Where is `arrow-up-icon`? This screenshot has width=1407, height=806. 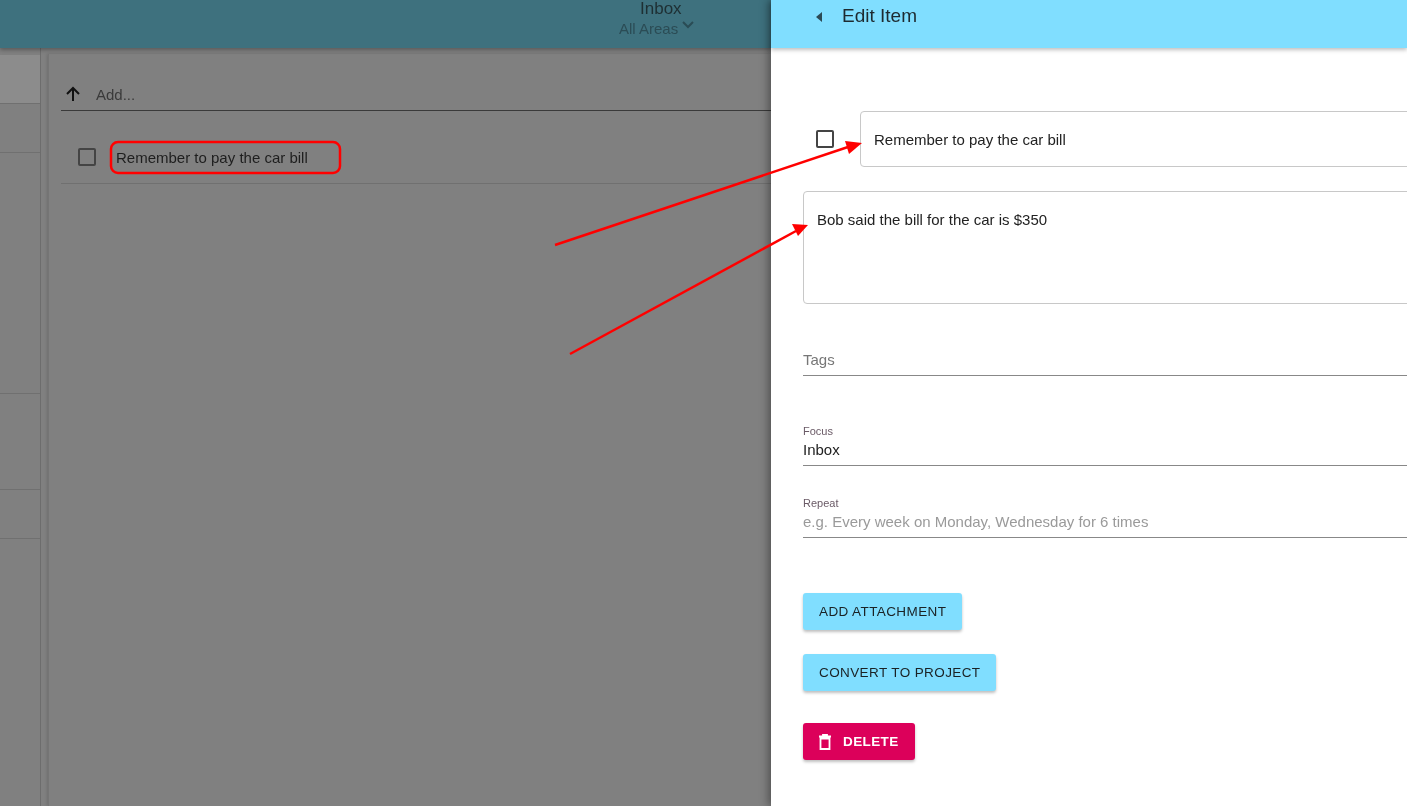 arrow-up-icon is located at coordinates (73, 94).